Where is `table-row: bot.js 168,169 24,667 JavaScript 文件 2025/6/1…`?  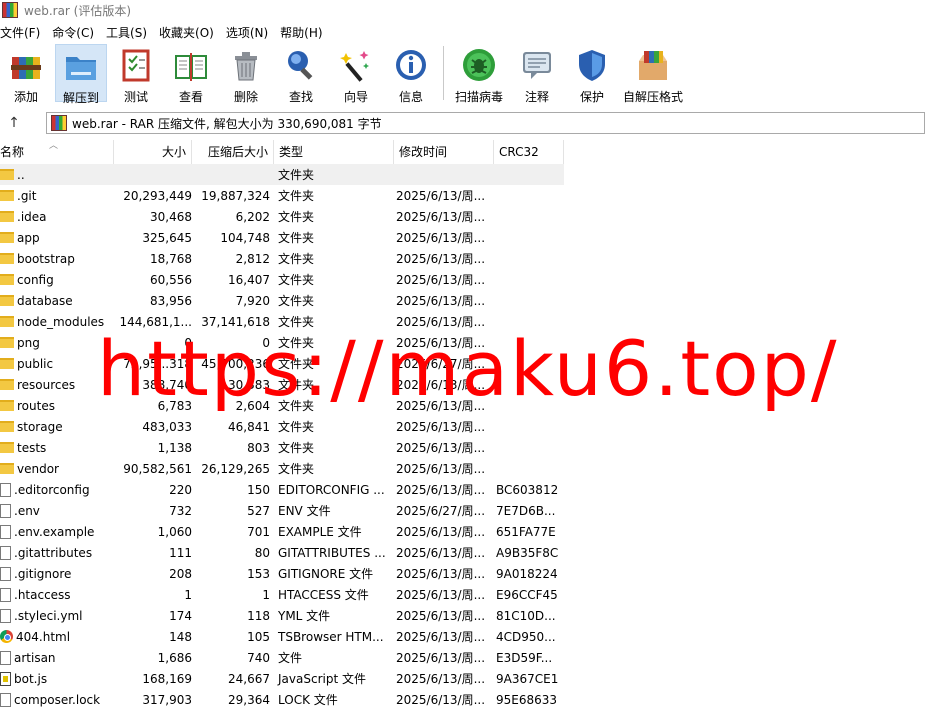 table-row: bot.js 168,169 24,667 JavaScript 文件 2025/6/1… is located at coordinates (462, 678).